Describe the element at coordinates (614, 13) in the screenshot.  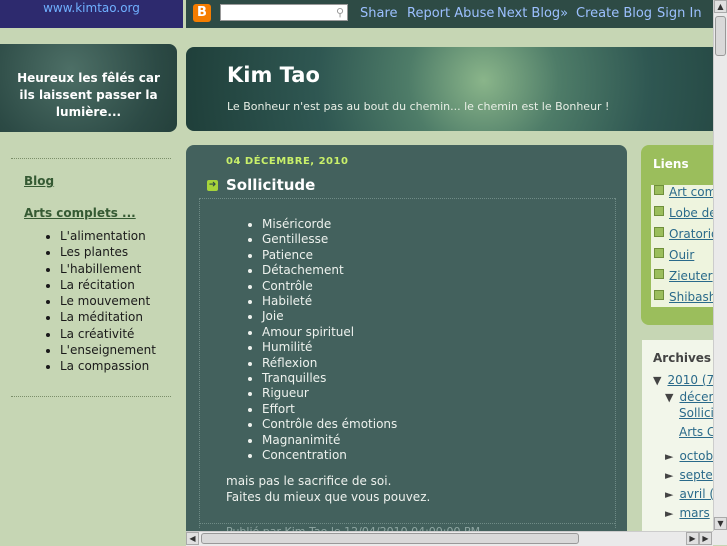
I see `create-blog-link: Create Blog` at that location.